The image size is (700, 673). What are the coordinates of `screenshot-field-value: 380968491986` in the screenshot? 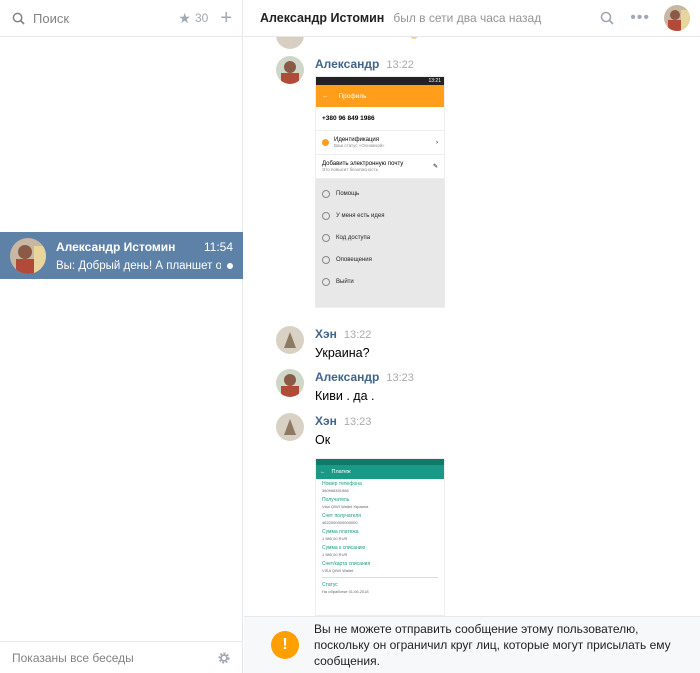 It's located at (335, 490).